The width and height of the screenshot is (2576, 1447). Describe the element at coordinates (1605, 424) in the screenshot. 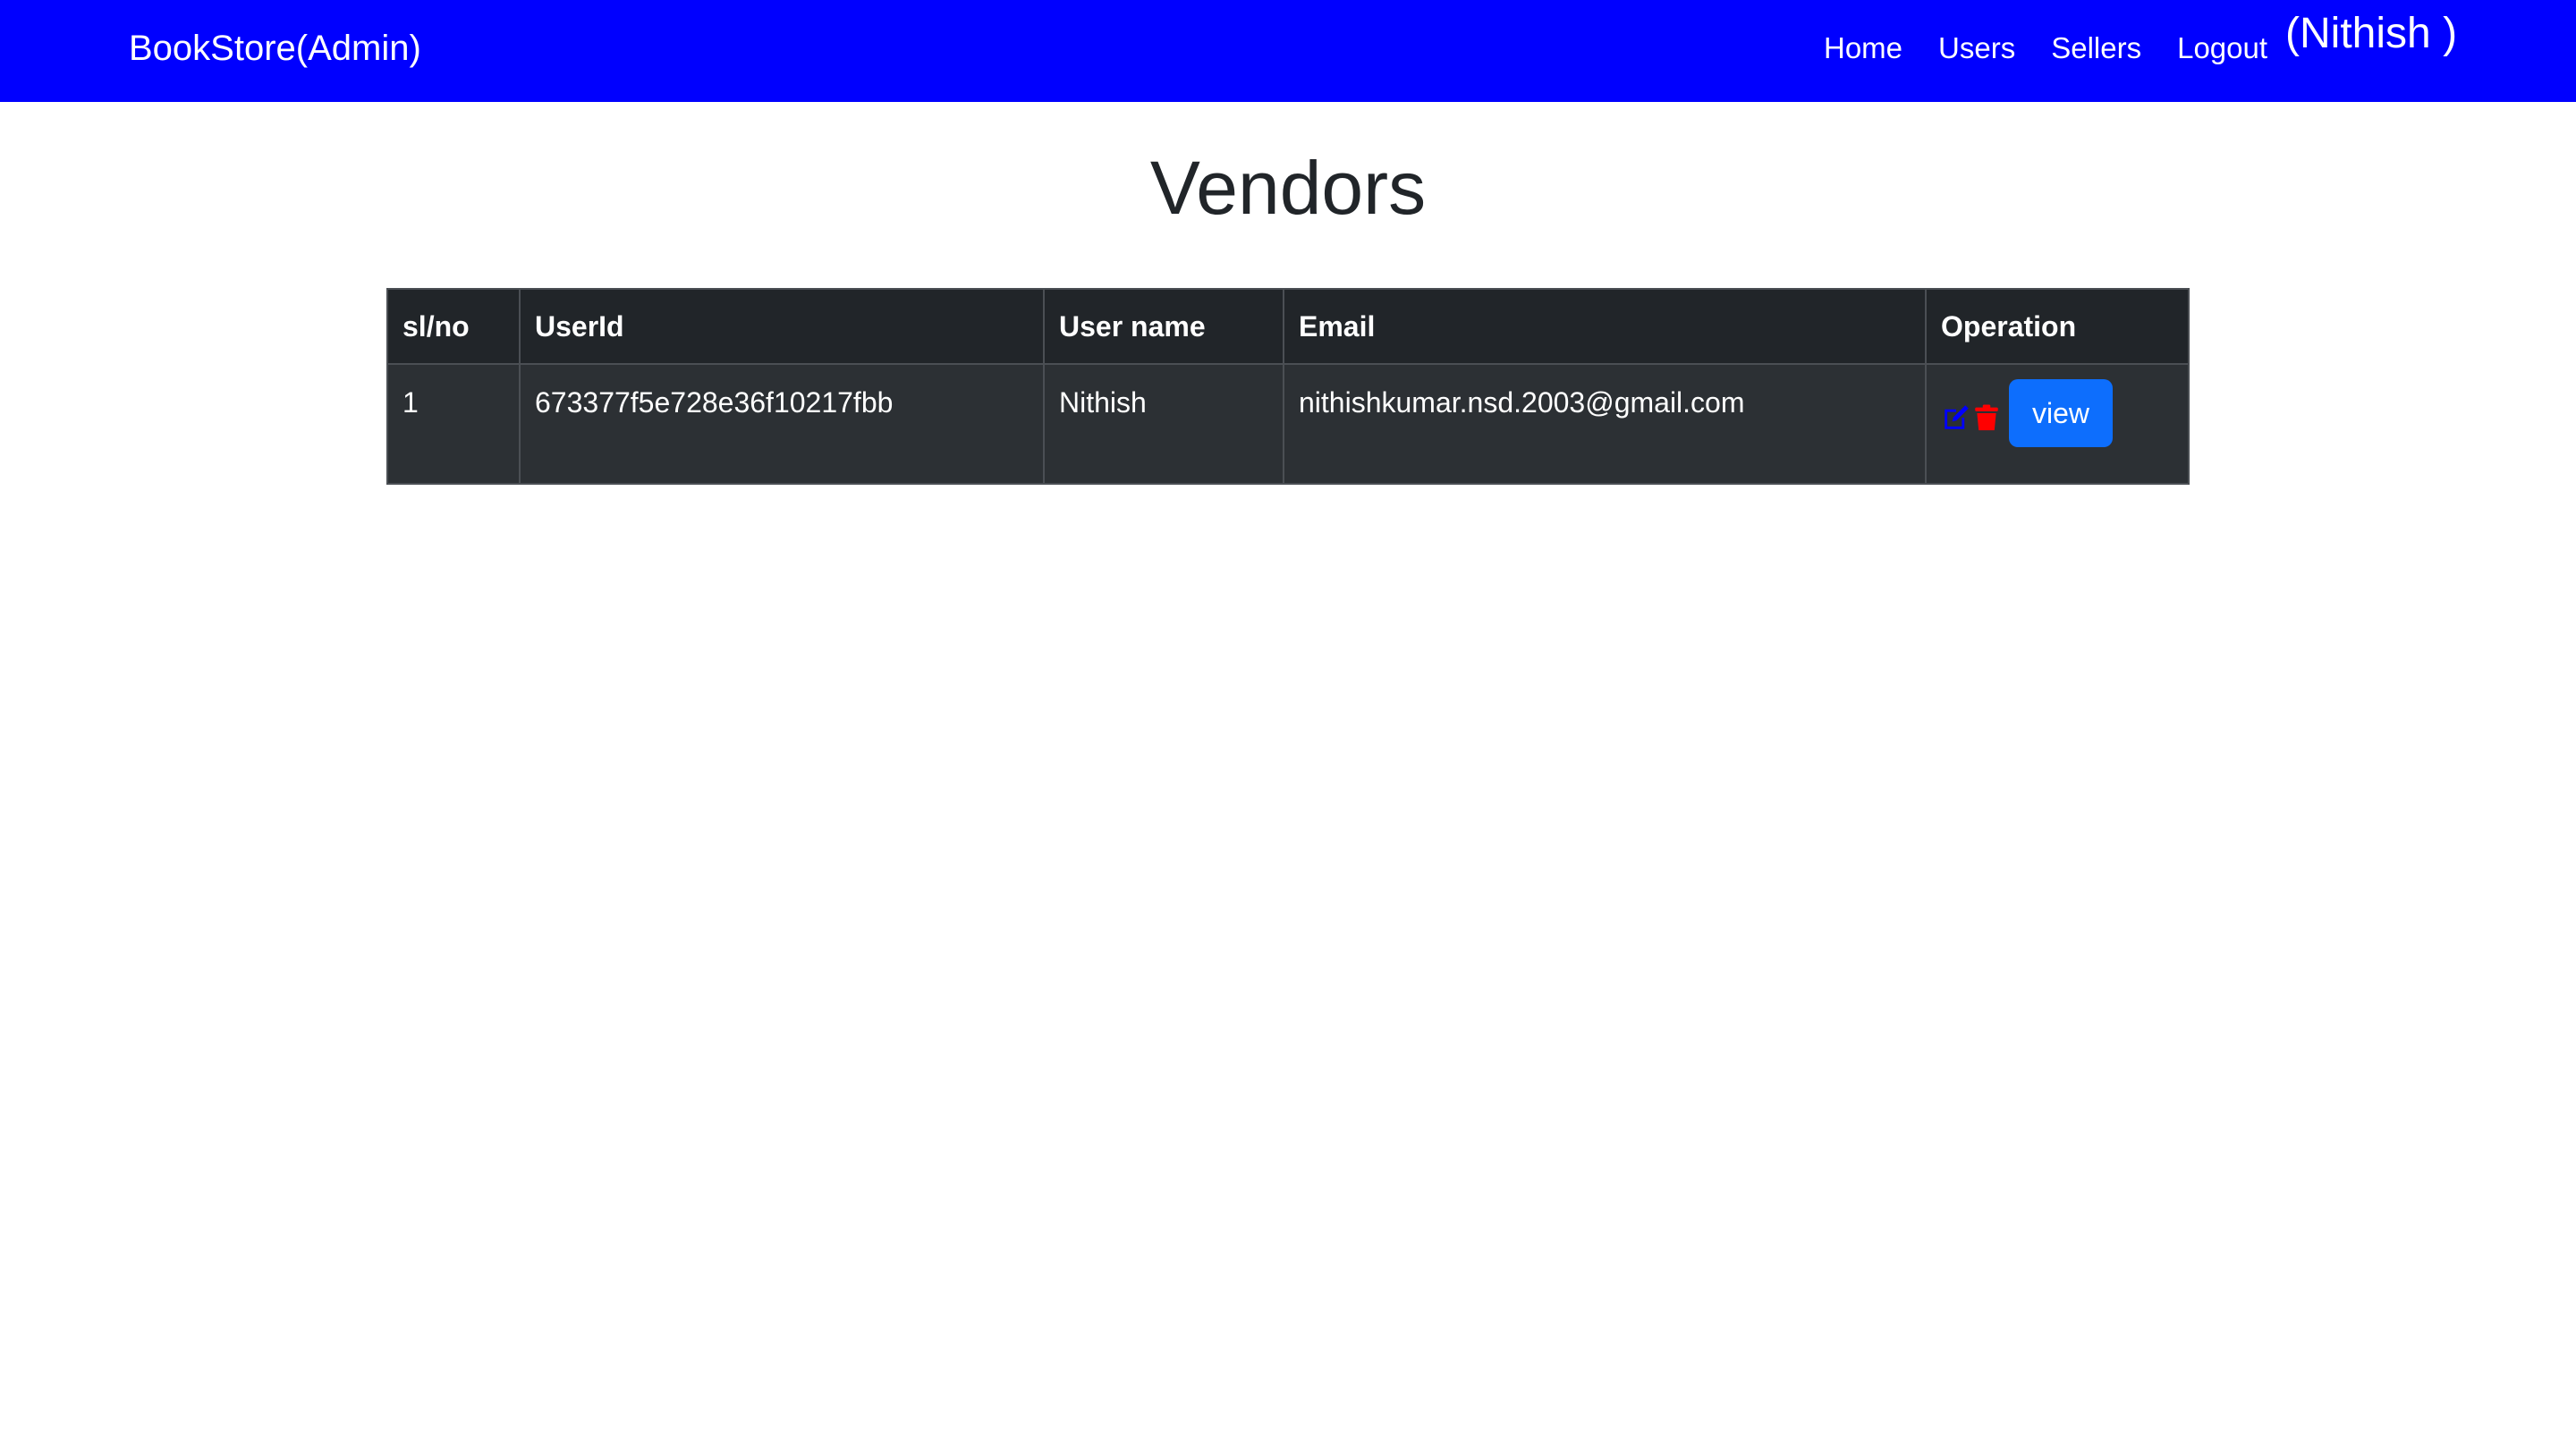

I see `cell-email: nithishkumar.nsd.2003@gmail.com` at that location.